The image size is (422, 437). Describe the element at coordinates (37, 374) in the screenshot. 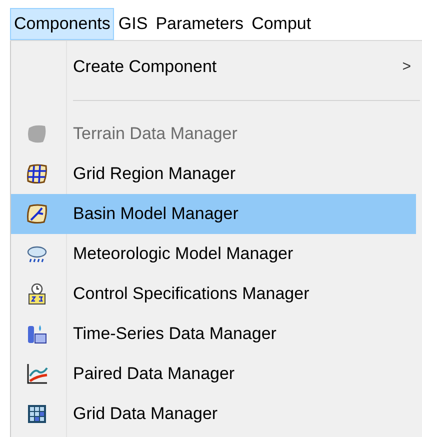

I see `line-chart-icon` at that location.